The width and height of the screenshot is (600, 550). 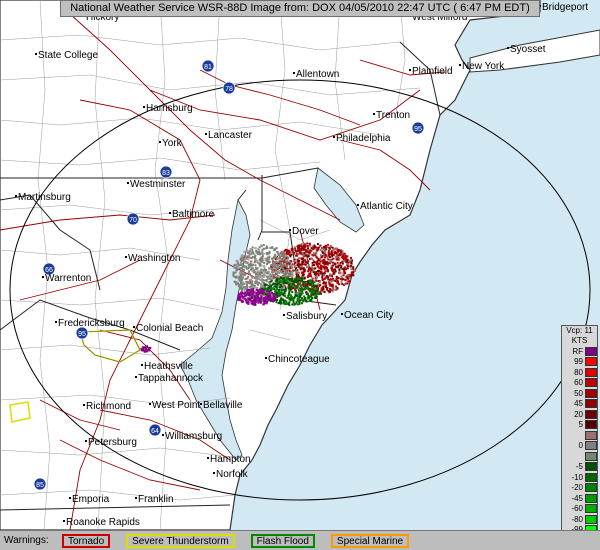 I want to click on legend-label: 0, so click(x=580, y=446).